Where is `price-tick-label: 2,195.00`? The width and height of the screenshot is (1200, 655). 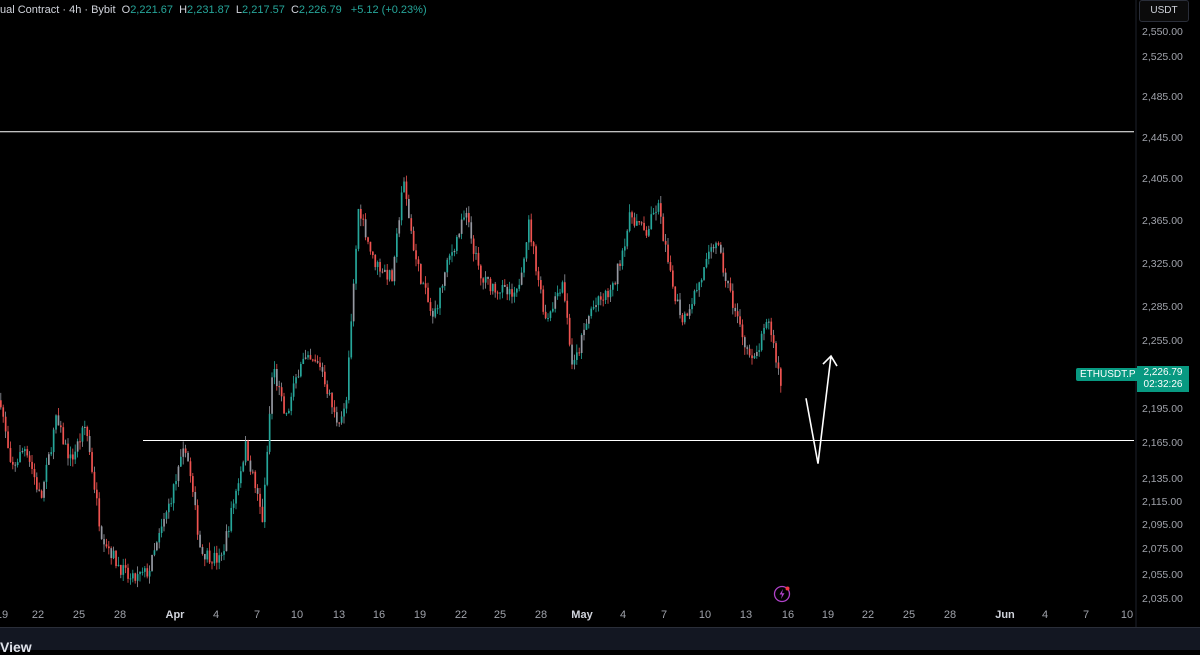
price-tick-label: 2,195.00 is located at coordinates (1162, 409).